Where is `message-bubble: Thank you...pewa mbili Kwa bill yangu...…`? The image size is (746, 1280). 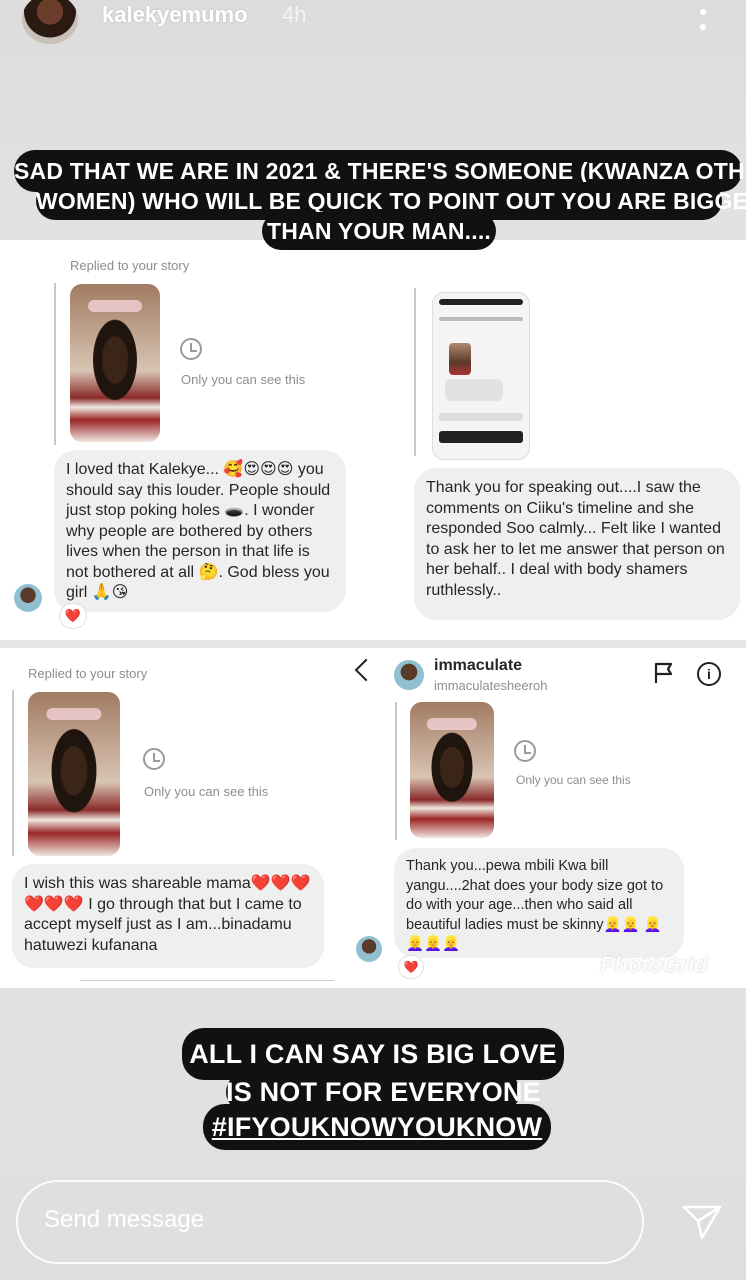 message-bubble: Thank you...pewa mbili Kwa bill yangu...… is located at coordinates (539, 903).